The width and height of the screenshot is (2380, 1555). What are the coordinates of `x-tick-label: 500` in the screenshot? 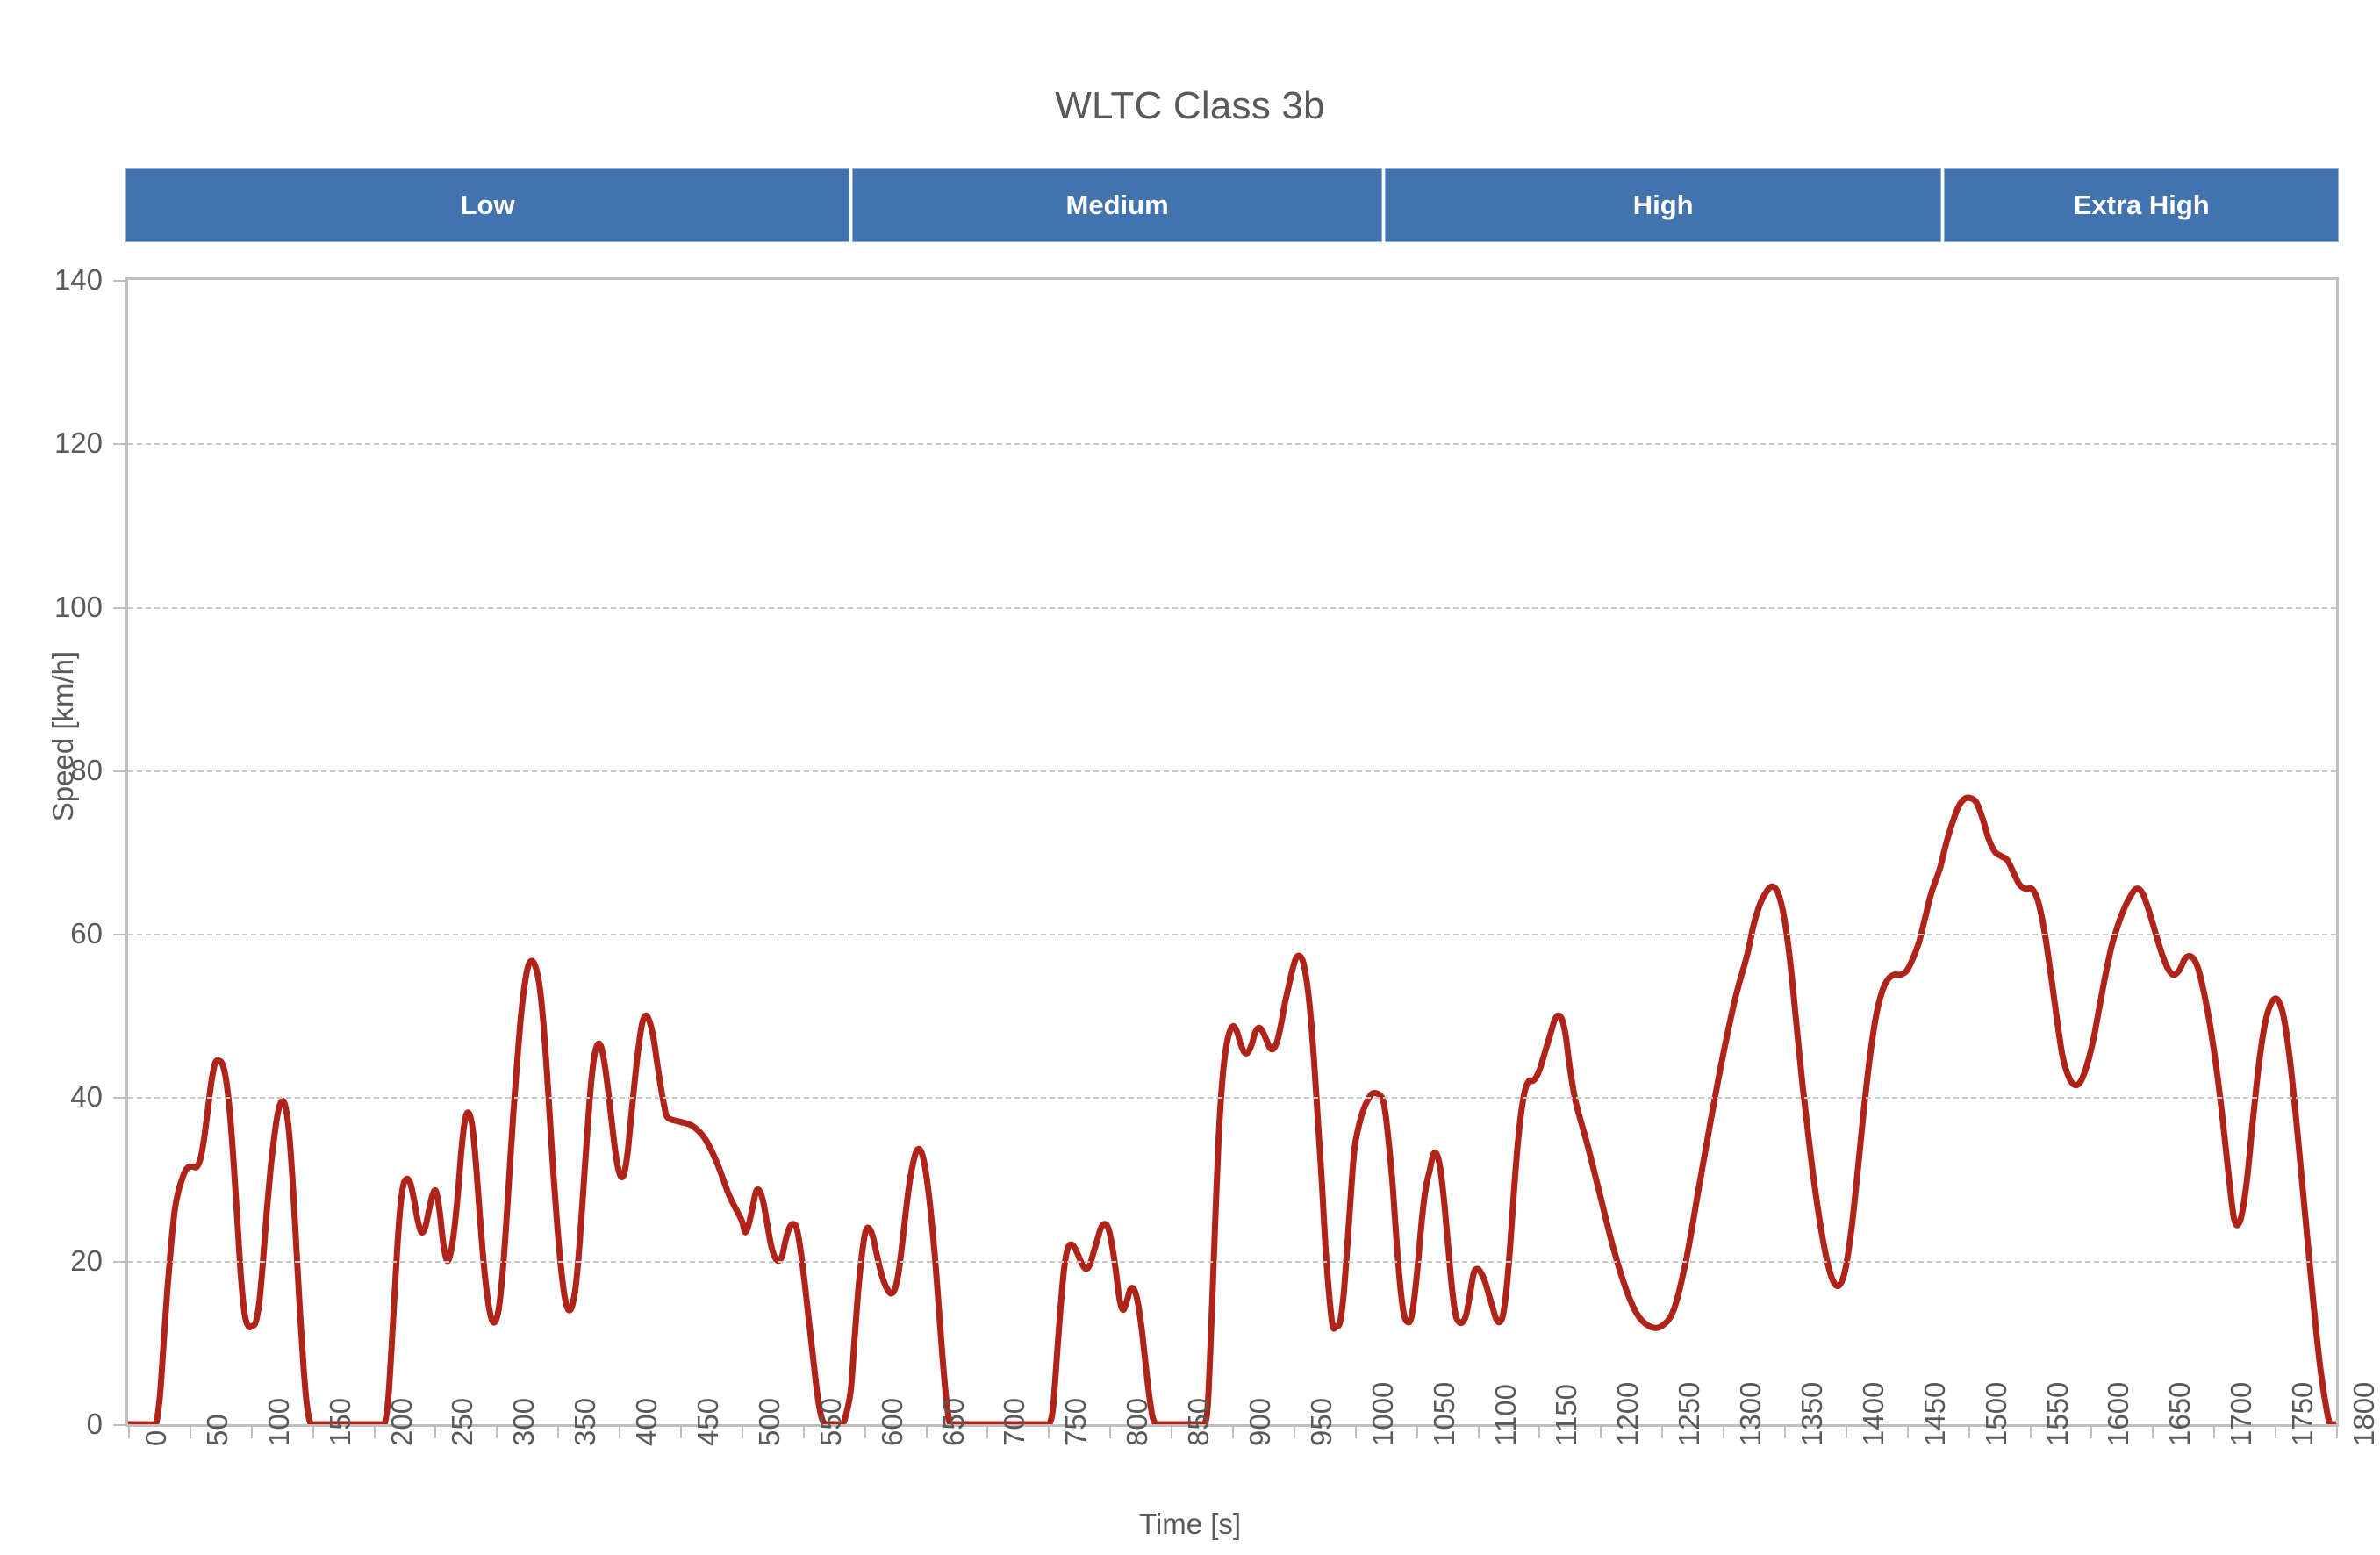 It's located at (768, 1422).